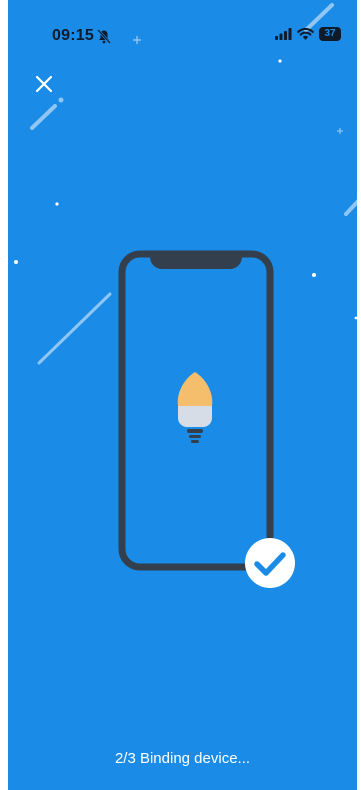 The width and height of the screenshot is (361, 790). I want to click on check-badge, so click(270, 563).